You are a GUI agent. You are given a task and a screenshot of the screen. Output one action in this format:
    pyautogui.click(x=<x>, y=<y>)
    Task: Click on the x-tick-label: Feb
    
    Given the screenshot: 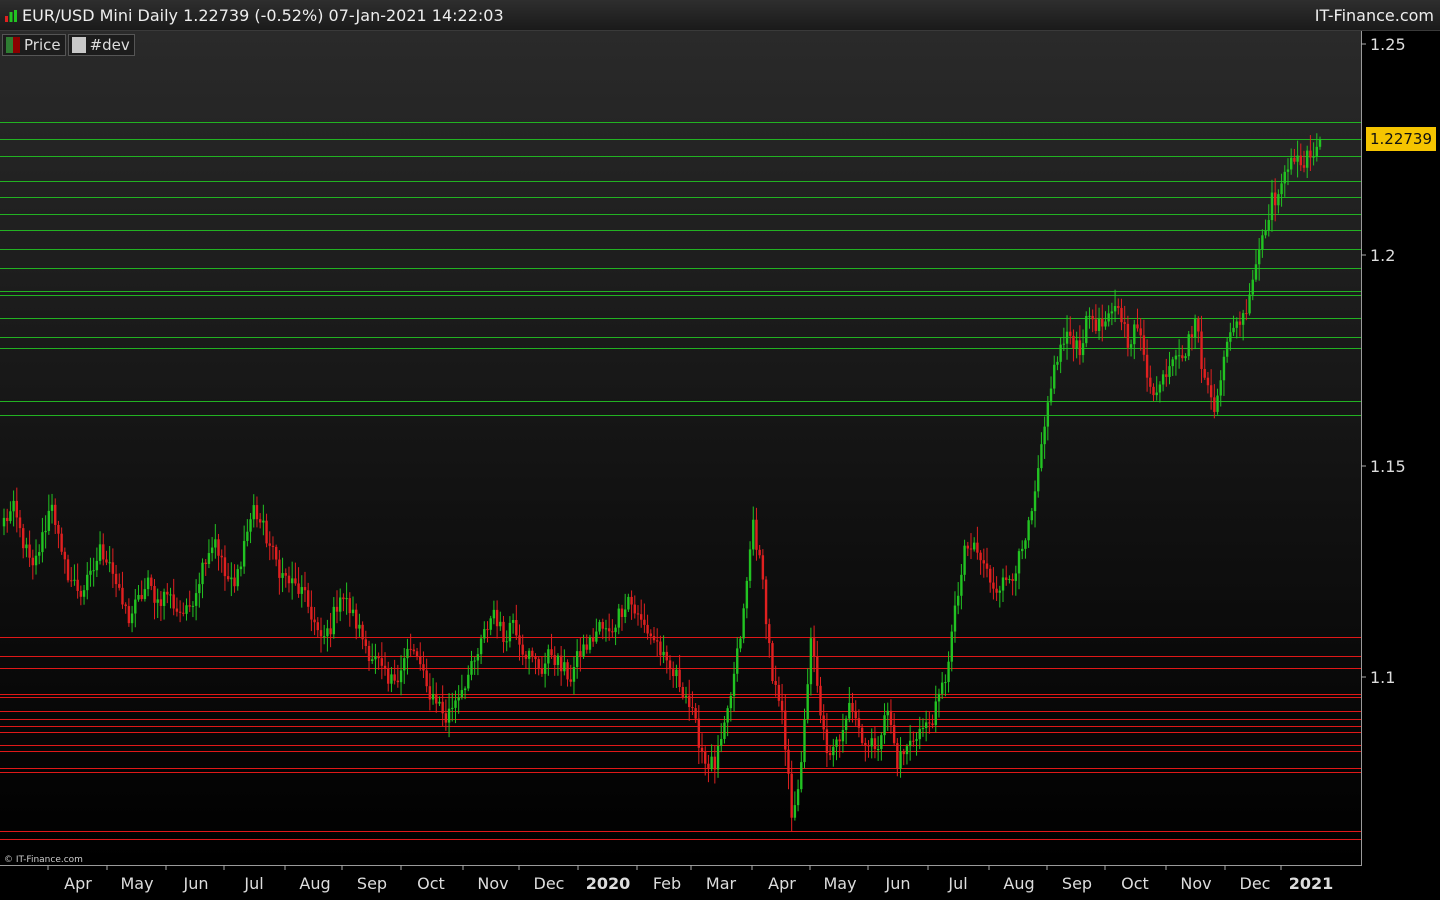 What is the action you would take?
    pyautogui.click(x=667, y=883)
    